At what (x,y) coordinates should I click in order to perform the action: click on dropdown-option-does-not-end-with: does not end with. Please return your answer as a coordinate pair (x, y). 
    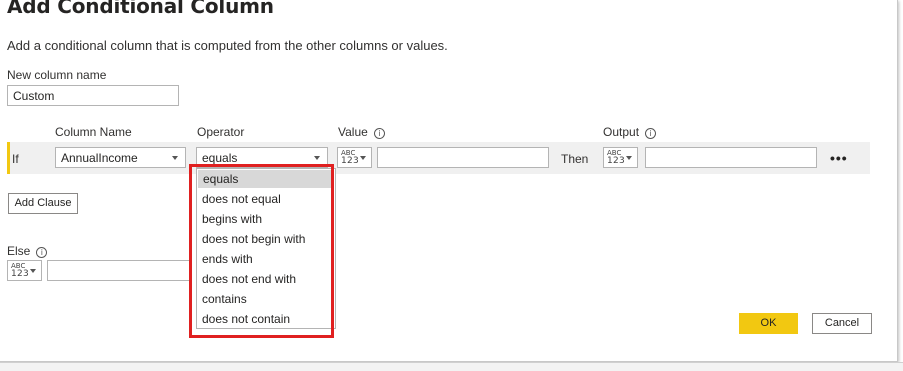
    Looking at the image, I should click on (266, 279).